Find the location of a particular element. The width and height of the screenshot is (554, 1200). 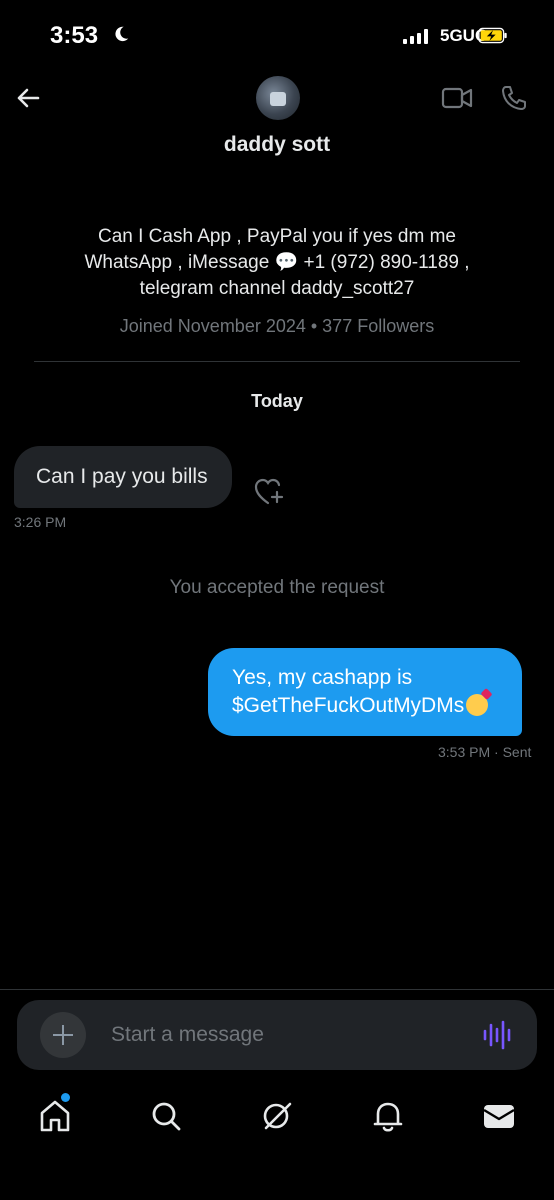

avatar is located at coordinates (278, 98).